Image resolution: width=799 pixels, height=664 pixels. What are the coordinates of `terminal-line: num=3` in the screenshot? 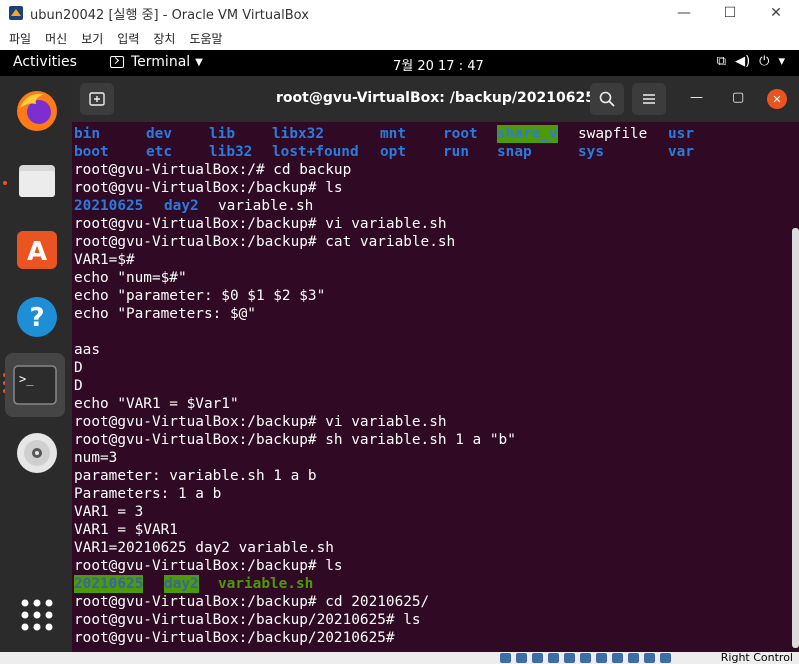 It's located at (96, 458).